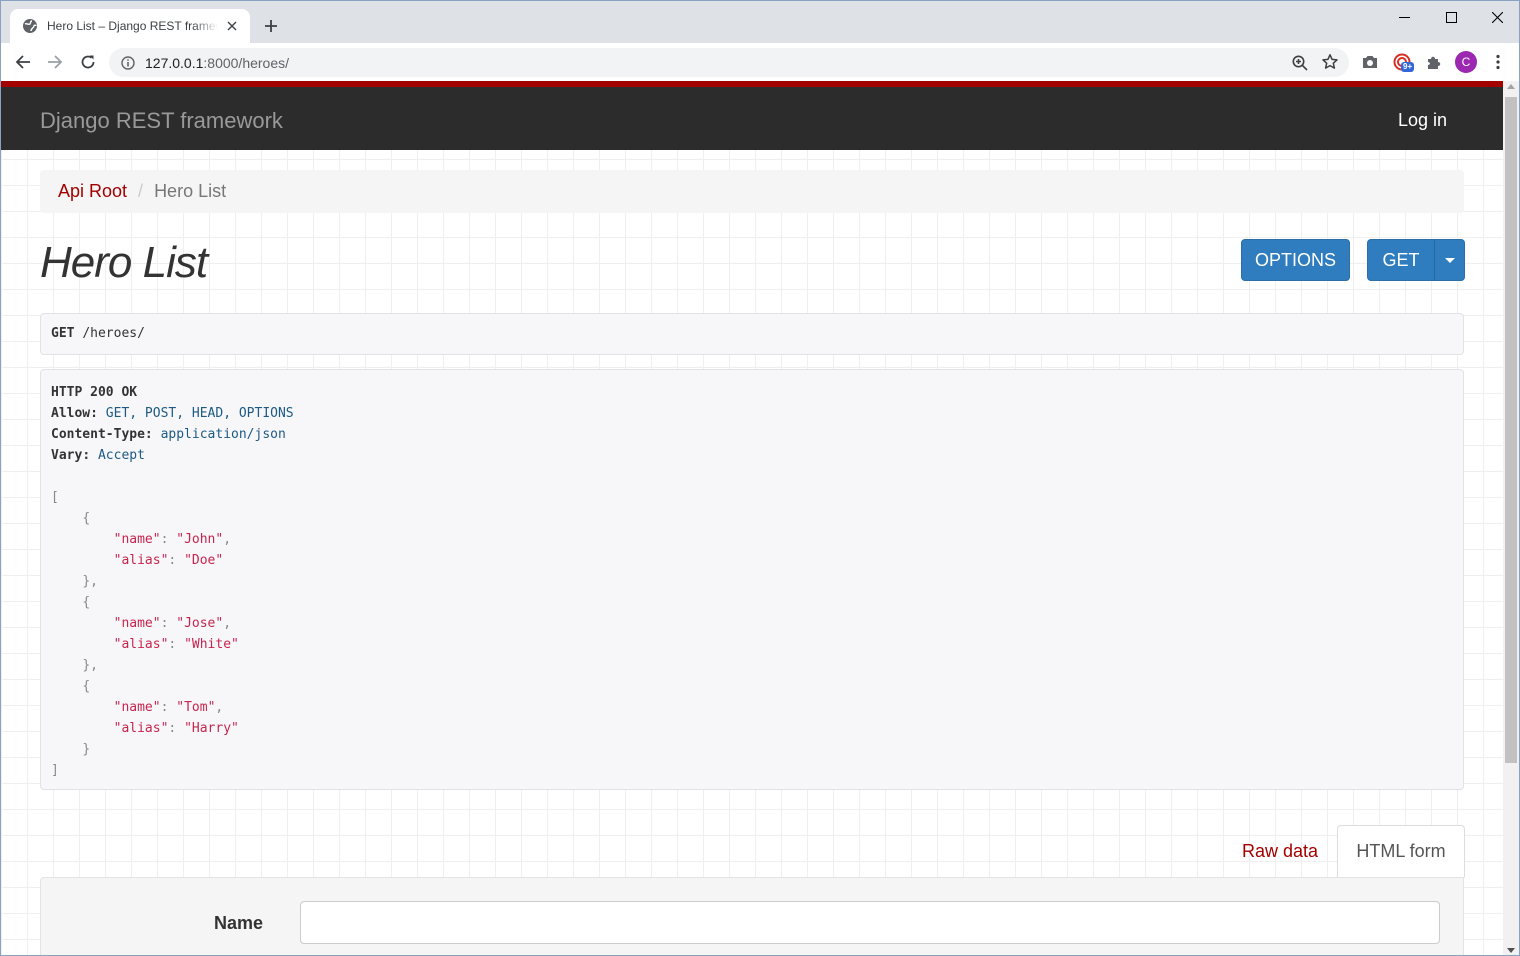 This screenshot has height=956, width=1520. I want to click on url-path: :8000/heroes/, so click(246, 62).